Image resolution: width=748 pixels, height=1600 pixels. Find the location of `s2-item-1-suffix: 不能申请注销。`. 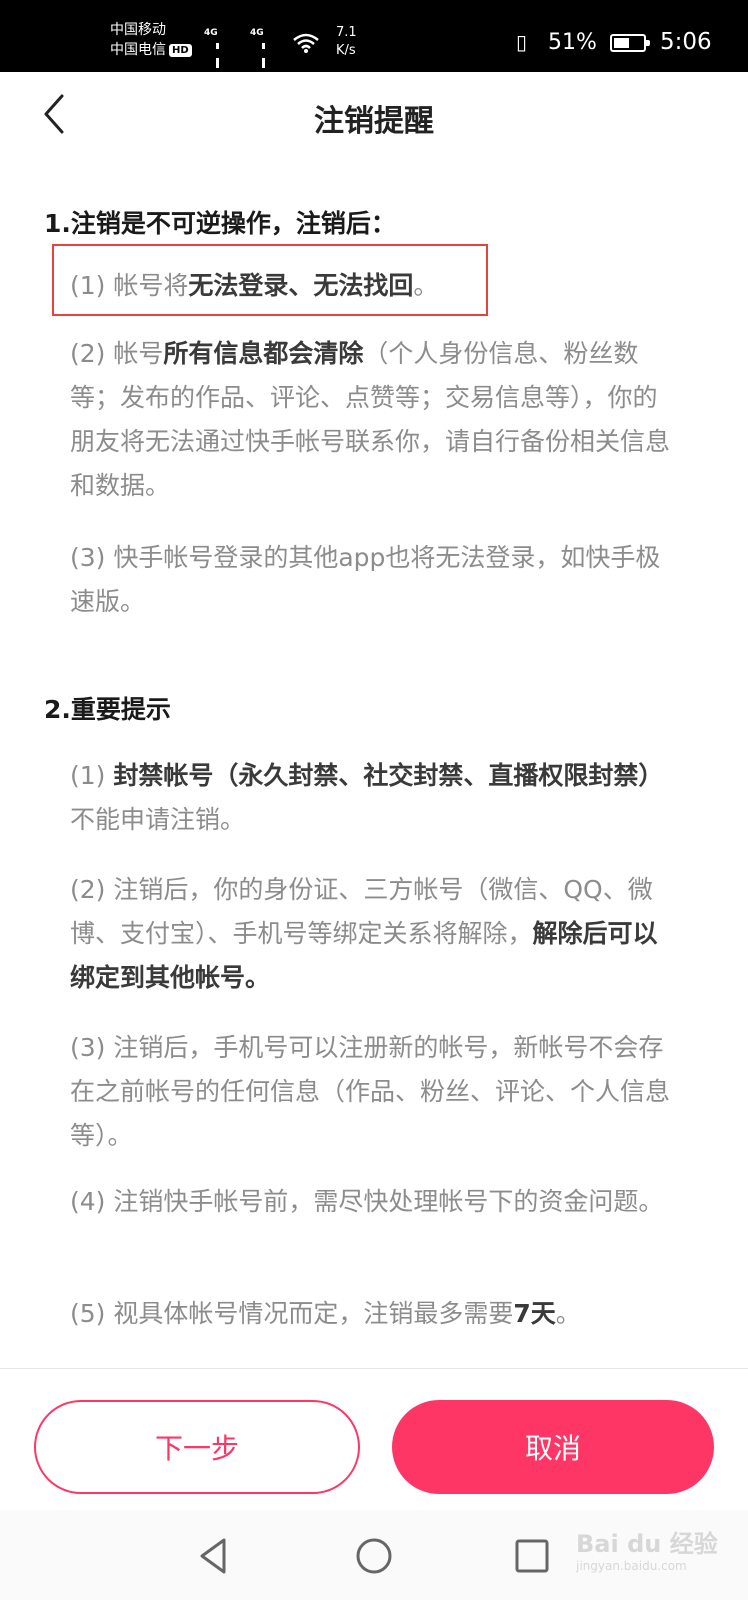

s2-item-1-suffix: 不能申请注销。 is located at coordinates (158, 819).